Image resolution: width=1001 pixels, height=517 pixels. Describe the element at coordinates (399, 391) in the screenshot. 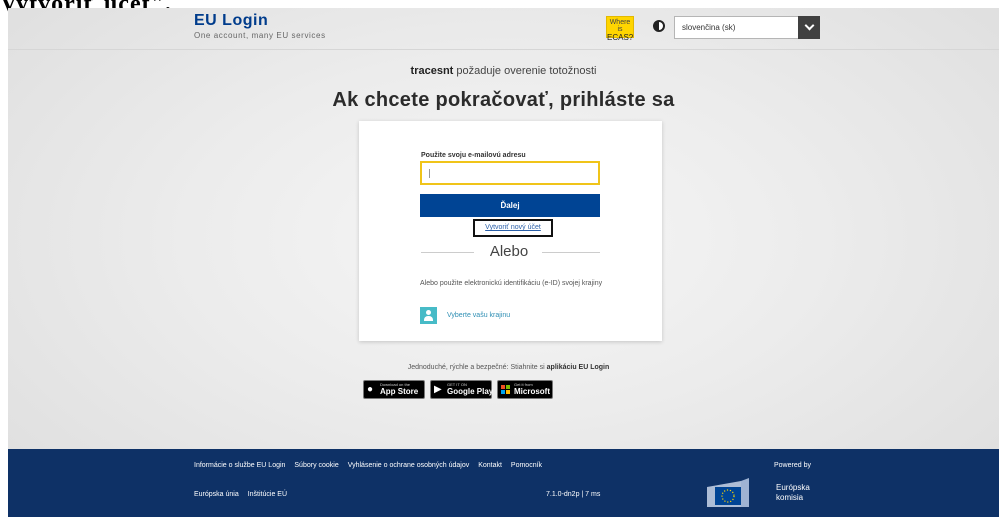

I see `app-store-label: App Store` at that location.